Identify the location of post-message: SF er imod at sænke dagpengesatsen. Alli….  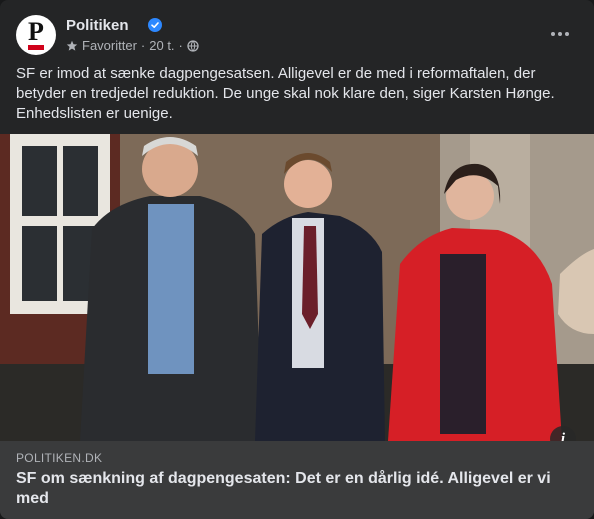
(285, 93).